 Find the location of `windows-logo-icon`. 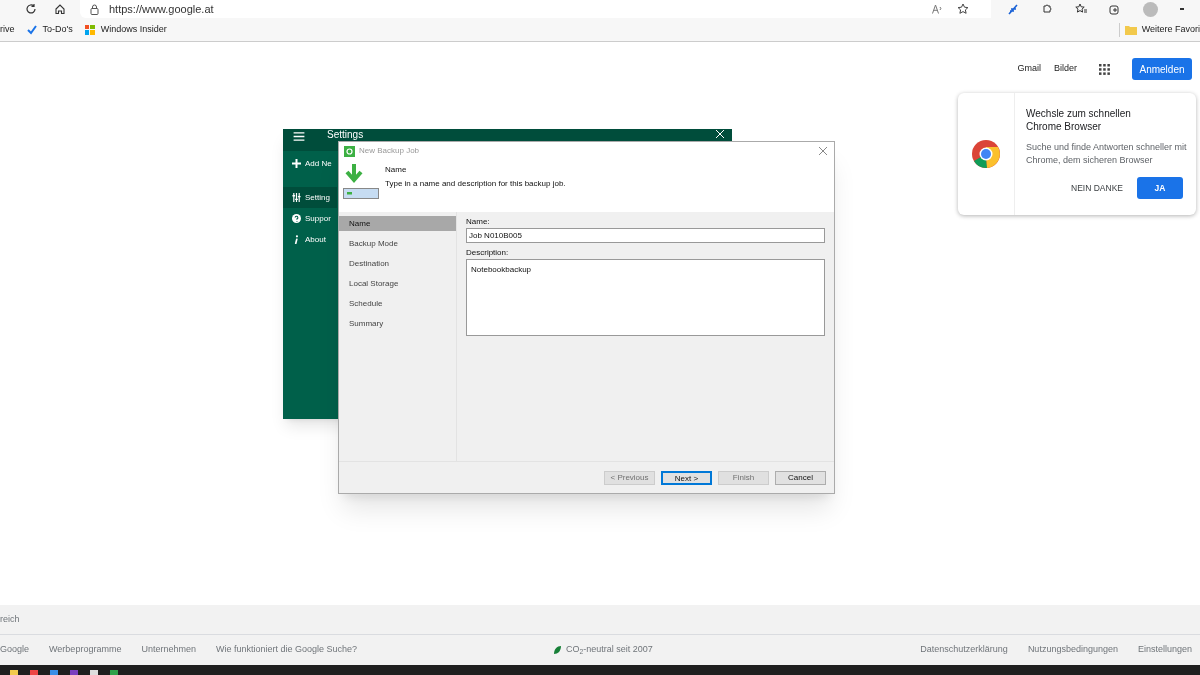

windows-logo-icon is located at coordinates (89, 29).